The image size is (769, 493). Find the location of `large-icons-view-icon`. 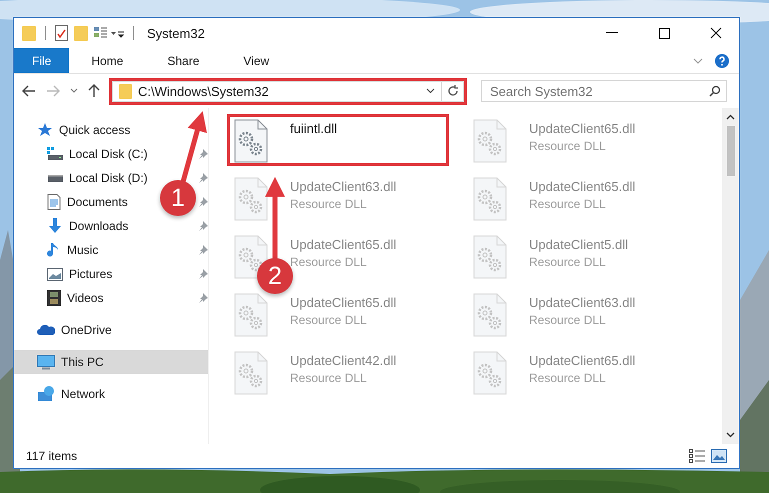

large-icons-view-icon is located at coordinates (719, 456).